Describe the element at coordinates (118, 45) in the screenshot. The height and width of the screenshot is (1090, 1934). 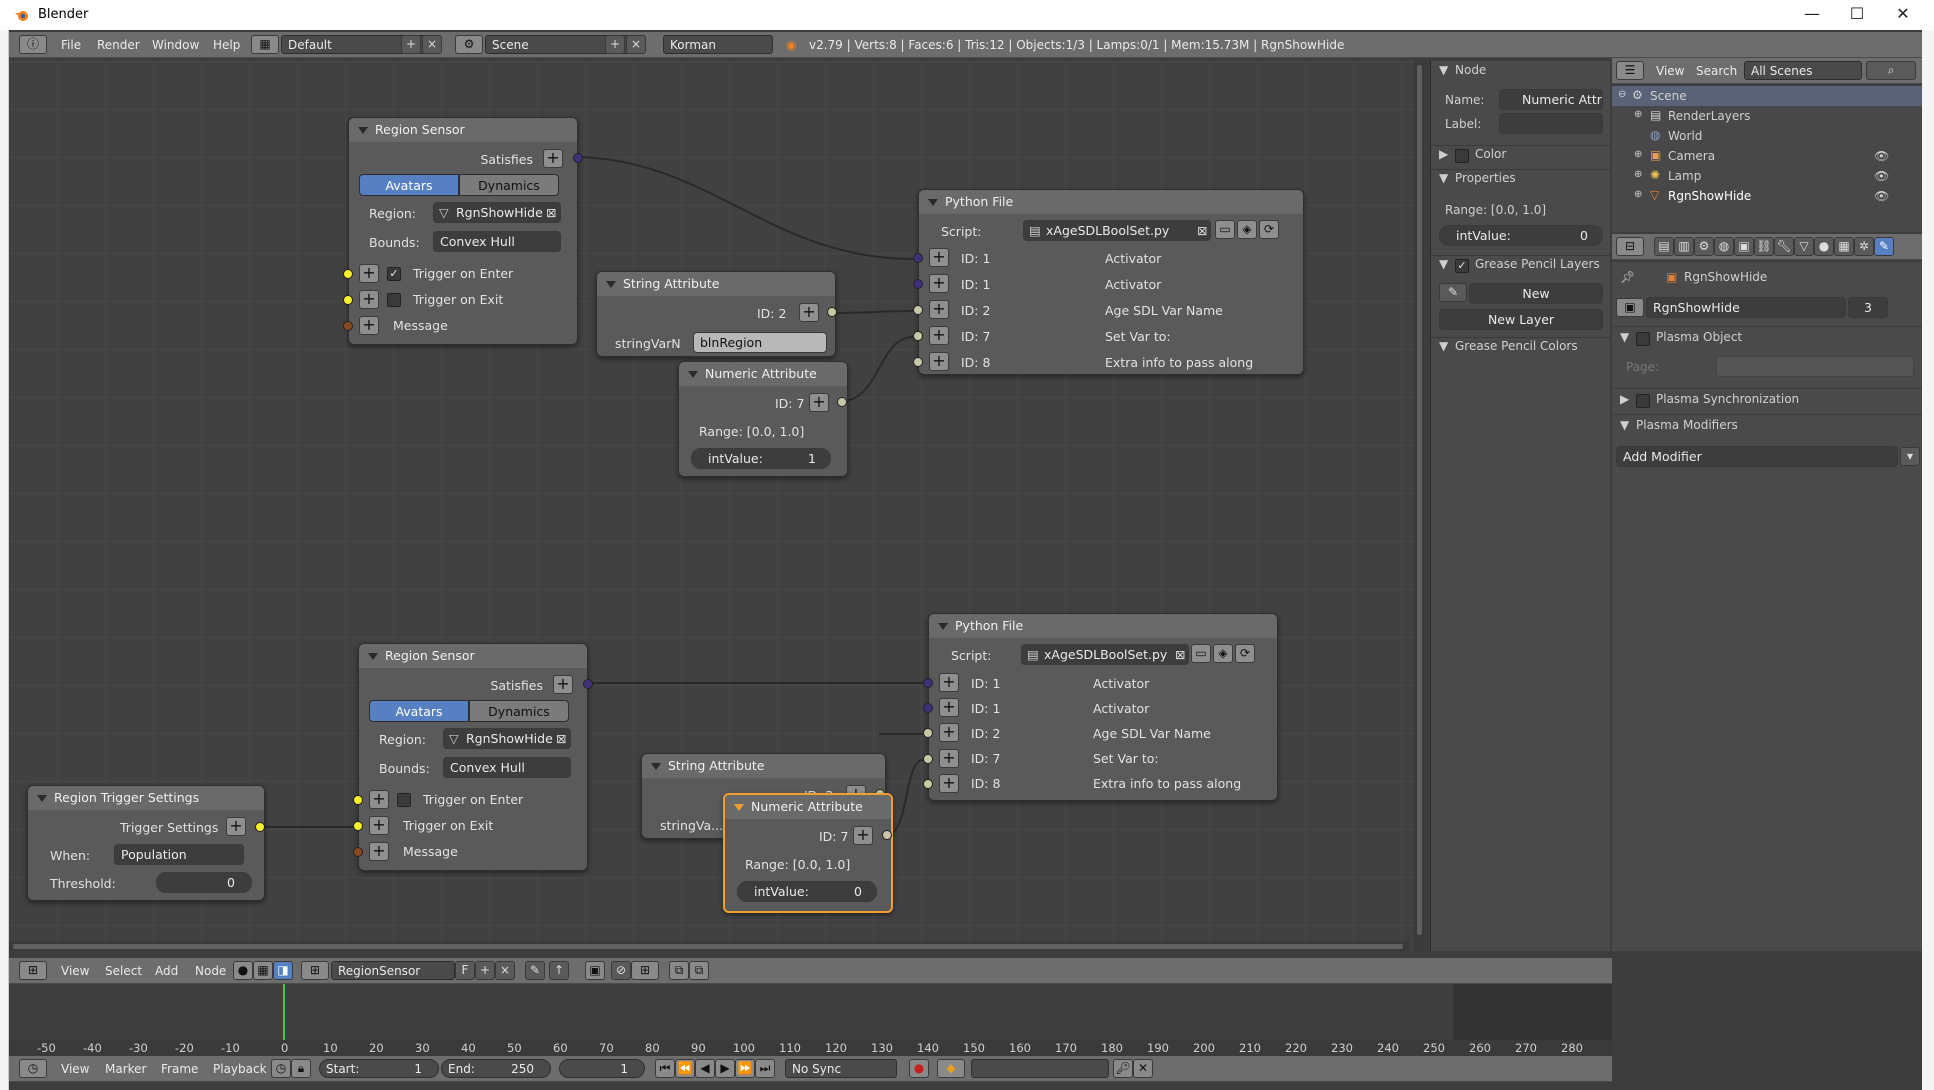
I see `menu-render: Render` at that location.